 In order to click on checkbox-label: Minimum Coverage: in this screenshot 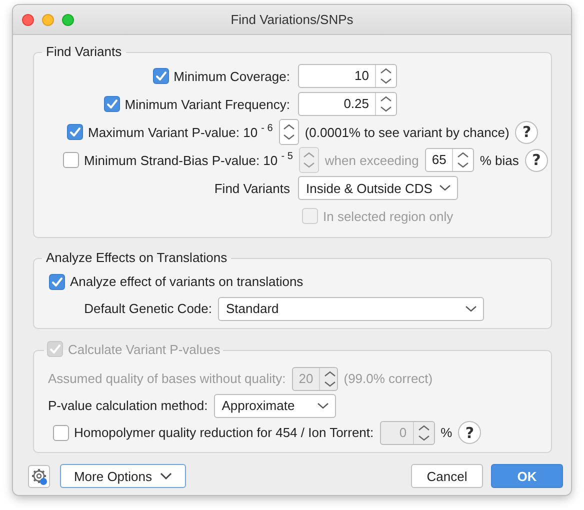, I will do `click(232, 76)`.